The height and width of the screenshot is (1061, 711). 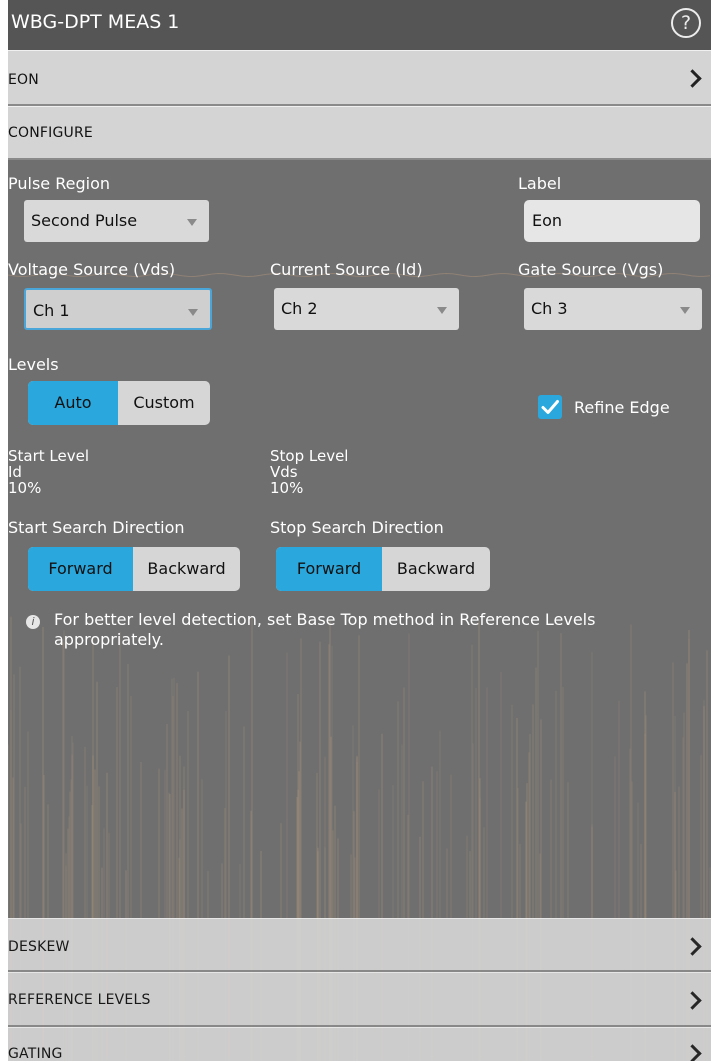 What do you see at coordinates (357, 527) in the screenshot?
I see `stop-search-label: Stop Search Direction` at bounding box center [357, 527].